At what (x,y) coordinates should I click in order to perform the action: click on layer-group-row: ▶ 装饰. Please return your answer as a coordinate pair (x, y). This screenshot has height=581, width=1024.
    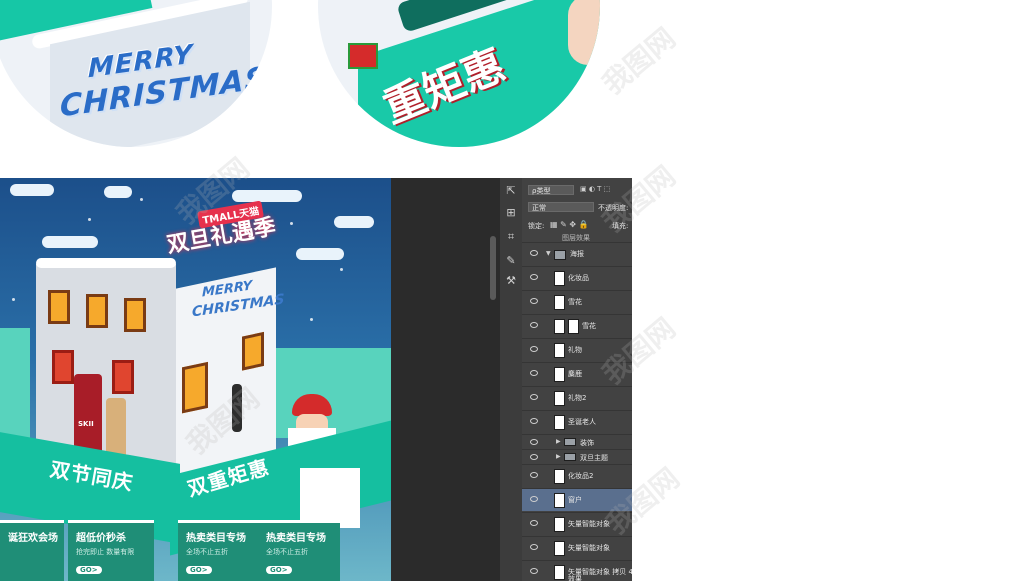
    Looking at the image, I should click on (577, 441).